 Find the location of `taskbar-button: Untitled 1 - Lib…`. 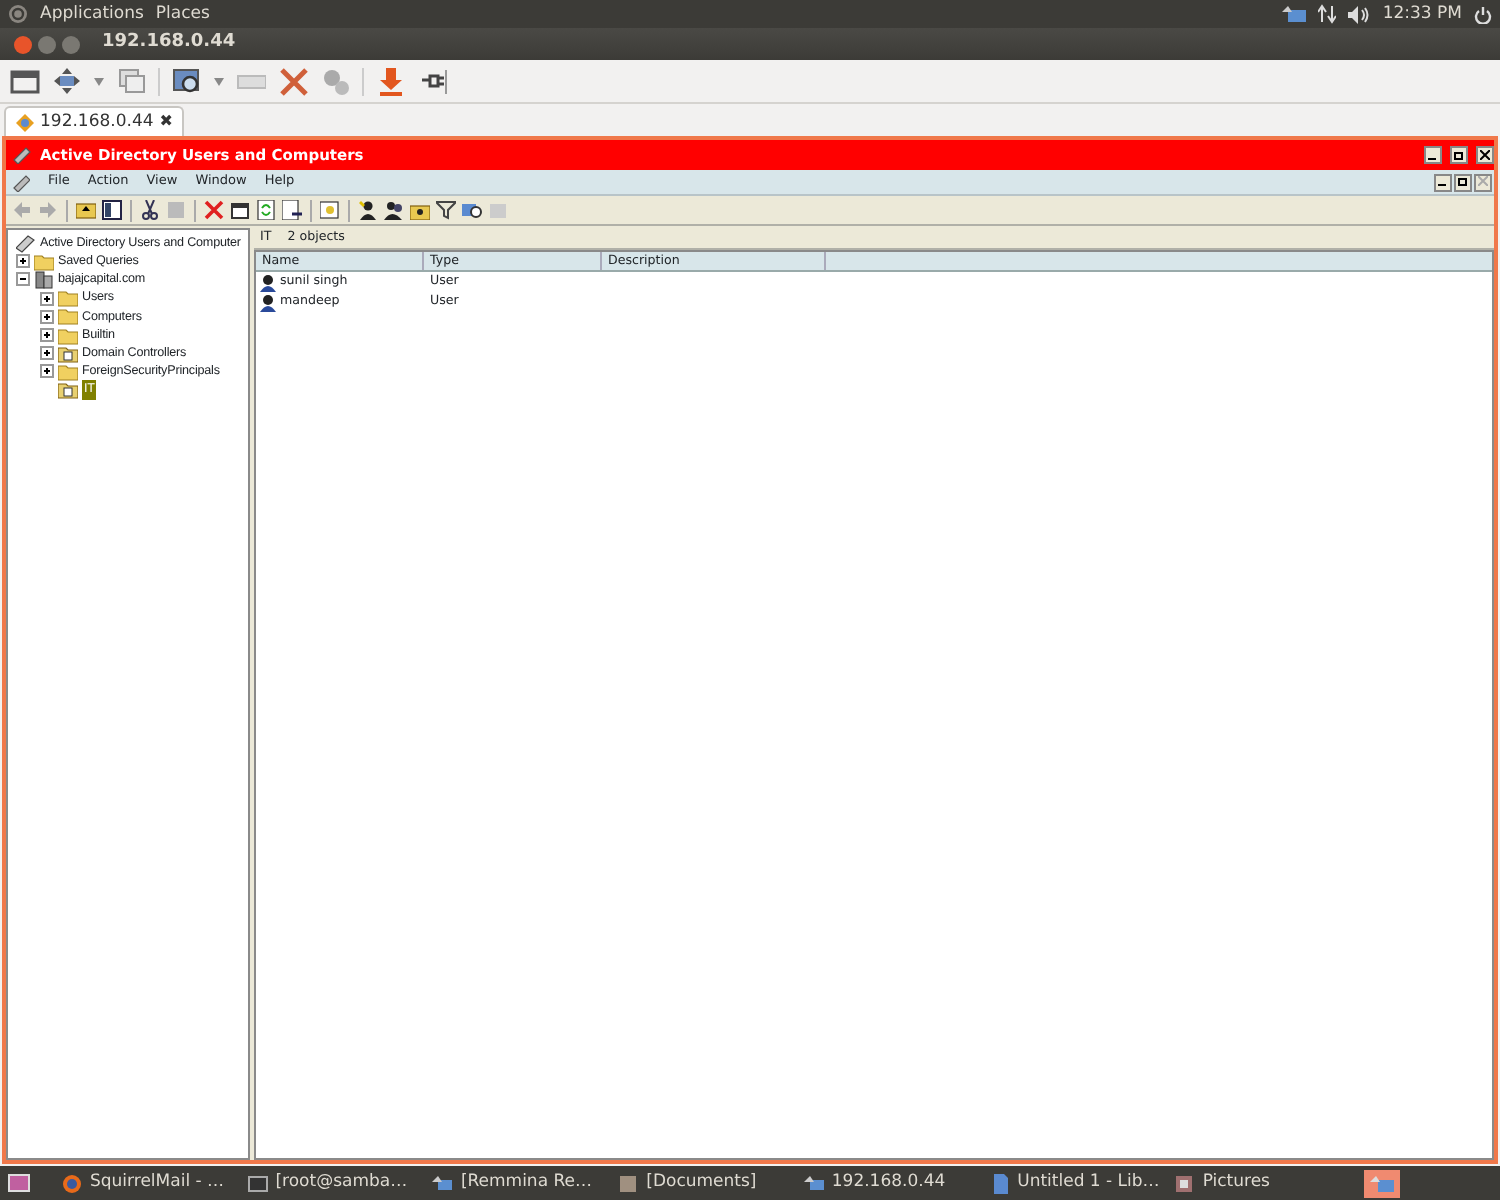

taskbar-button: Untitled 1 - Lib… is located at coordinates (1074, 1183).